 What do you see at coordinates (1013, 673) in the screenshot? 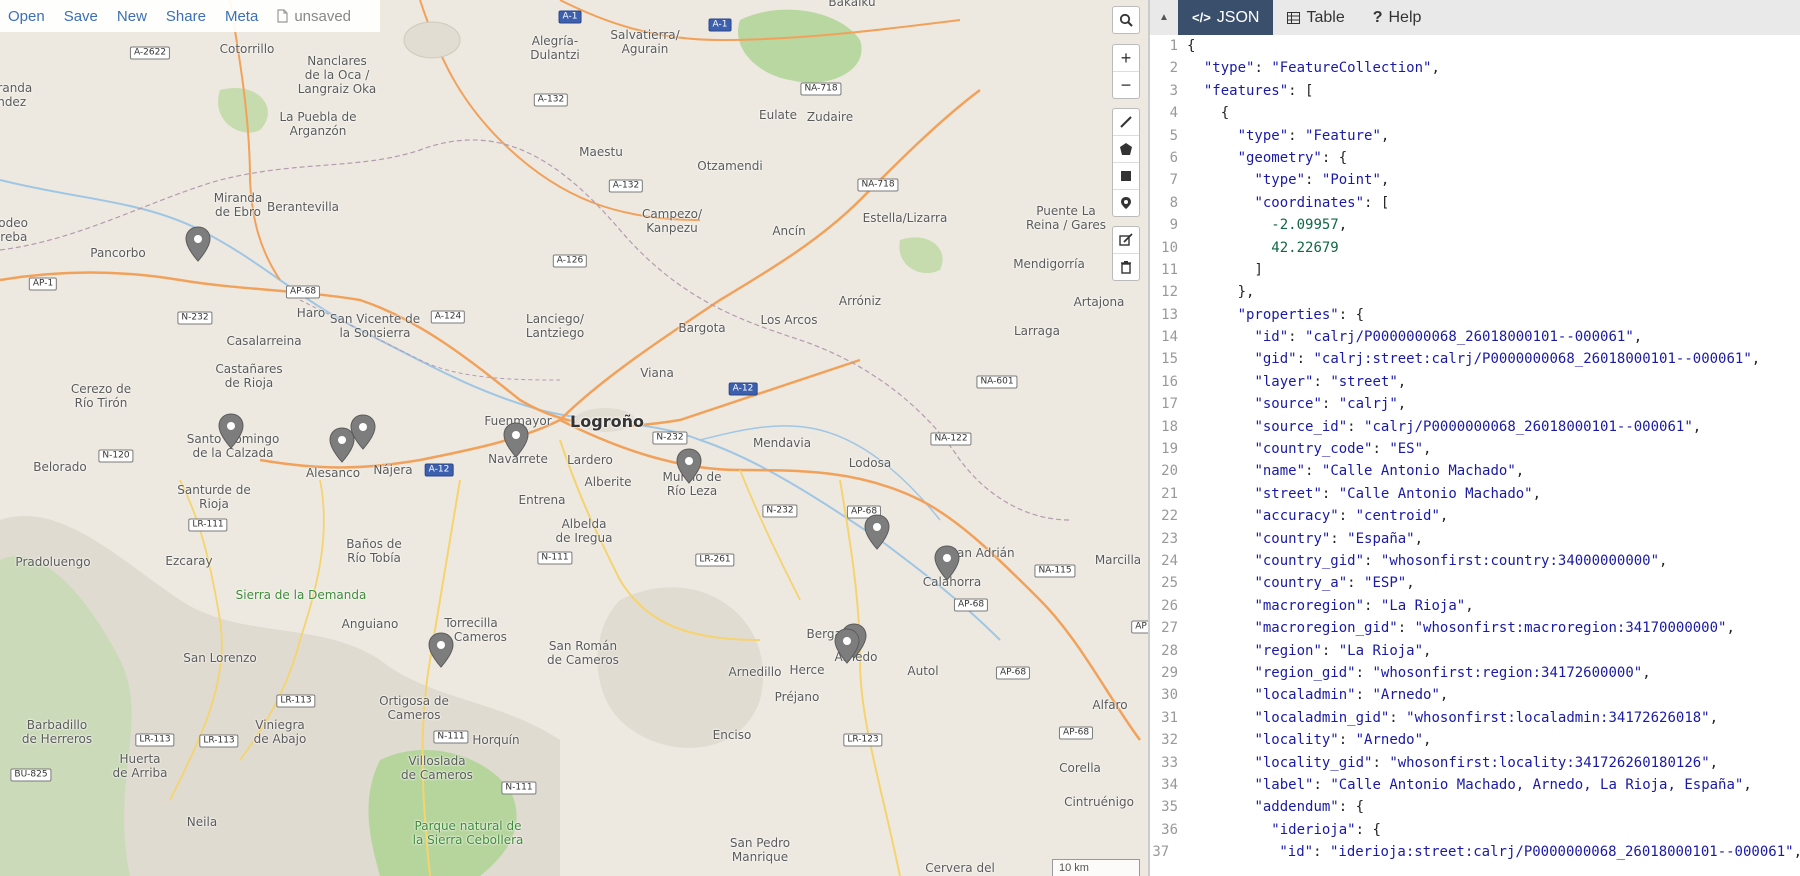
I see `road-shield-ap68d: AP-68` at bounding box center [1013, 673].